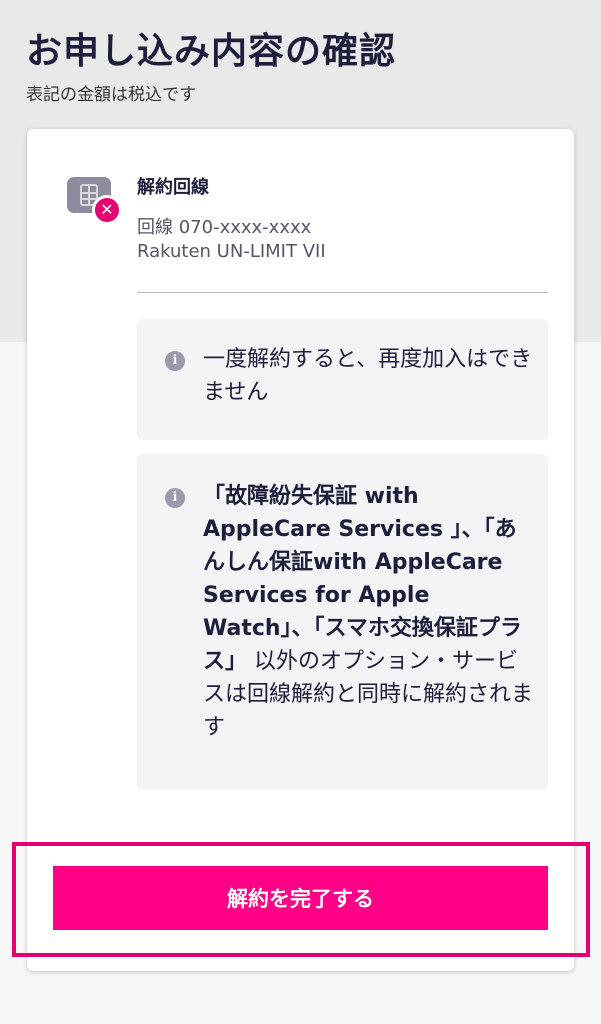 The height and width of the screenshot is (1024, 601). Describe the element at coordinates (368, 376) in the screenshot. I see `notice-text: 一度解約すると、再度加入はできません` at that location.